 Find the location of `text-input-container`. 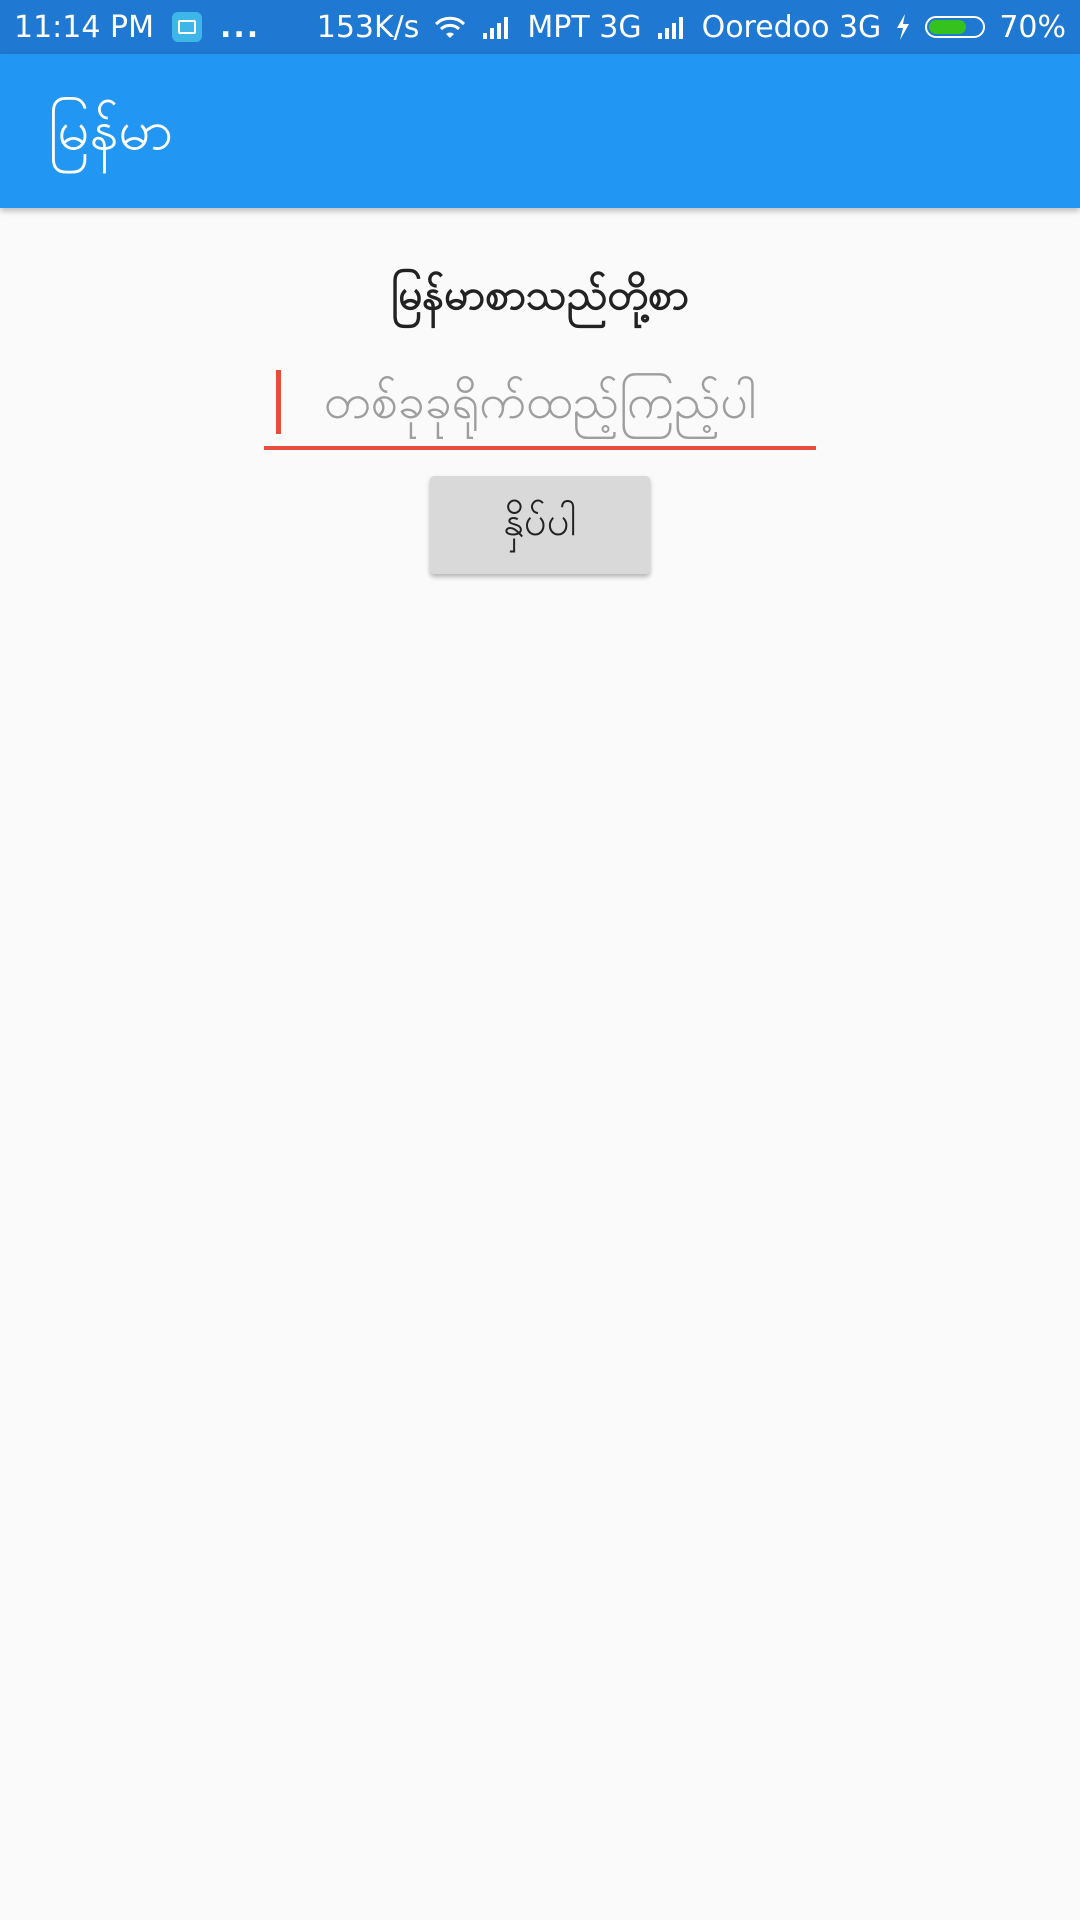

text-input-container is located at coordinates (540, 404).